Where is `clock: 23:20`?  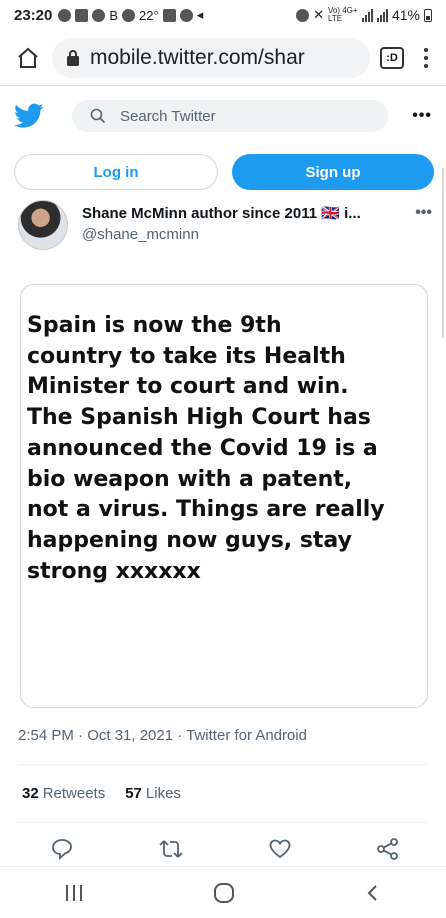 clock: 23:20 is located at coordinates (33, 15).